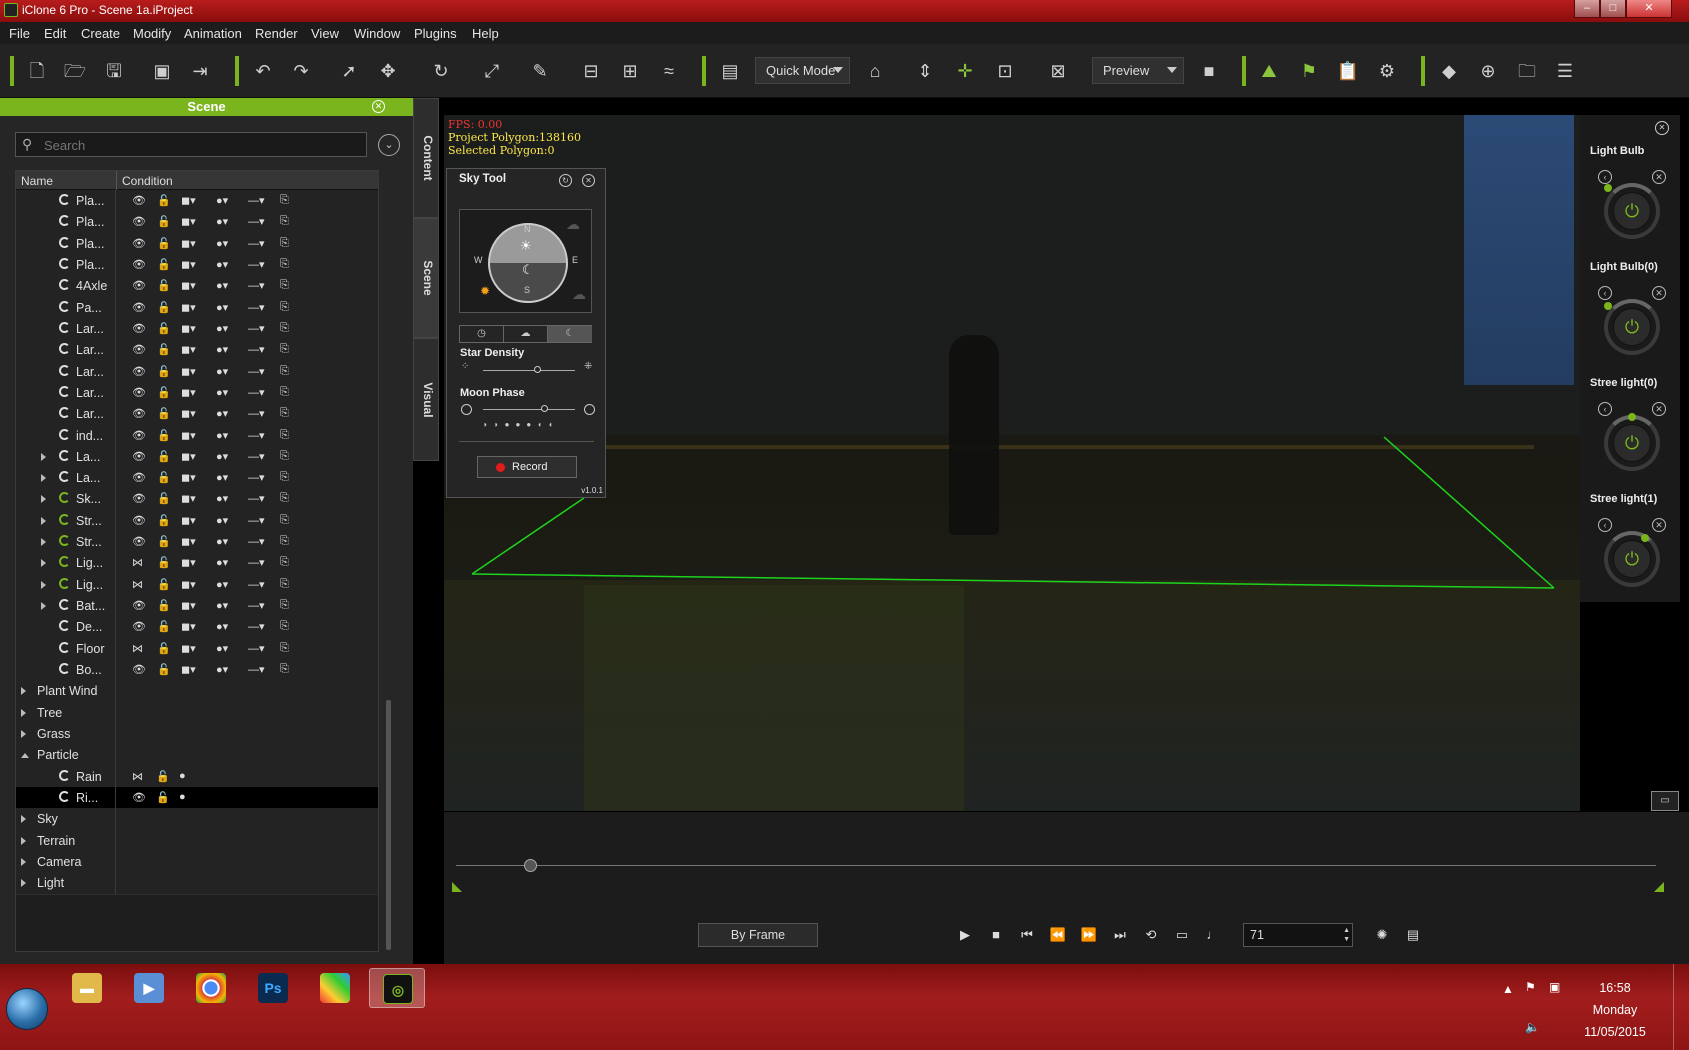  What do you see at coordinates (1632, 559) in the screenshot?
I see `power-icon: ⏻` at bounding box center [1632, 559].